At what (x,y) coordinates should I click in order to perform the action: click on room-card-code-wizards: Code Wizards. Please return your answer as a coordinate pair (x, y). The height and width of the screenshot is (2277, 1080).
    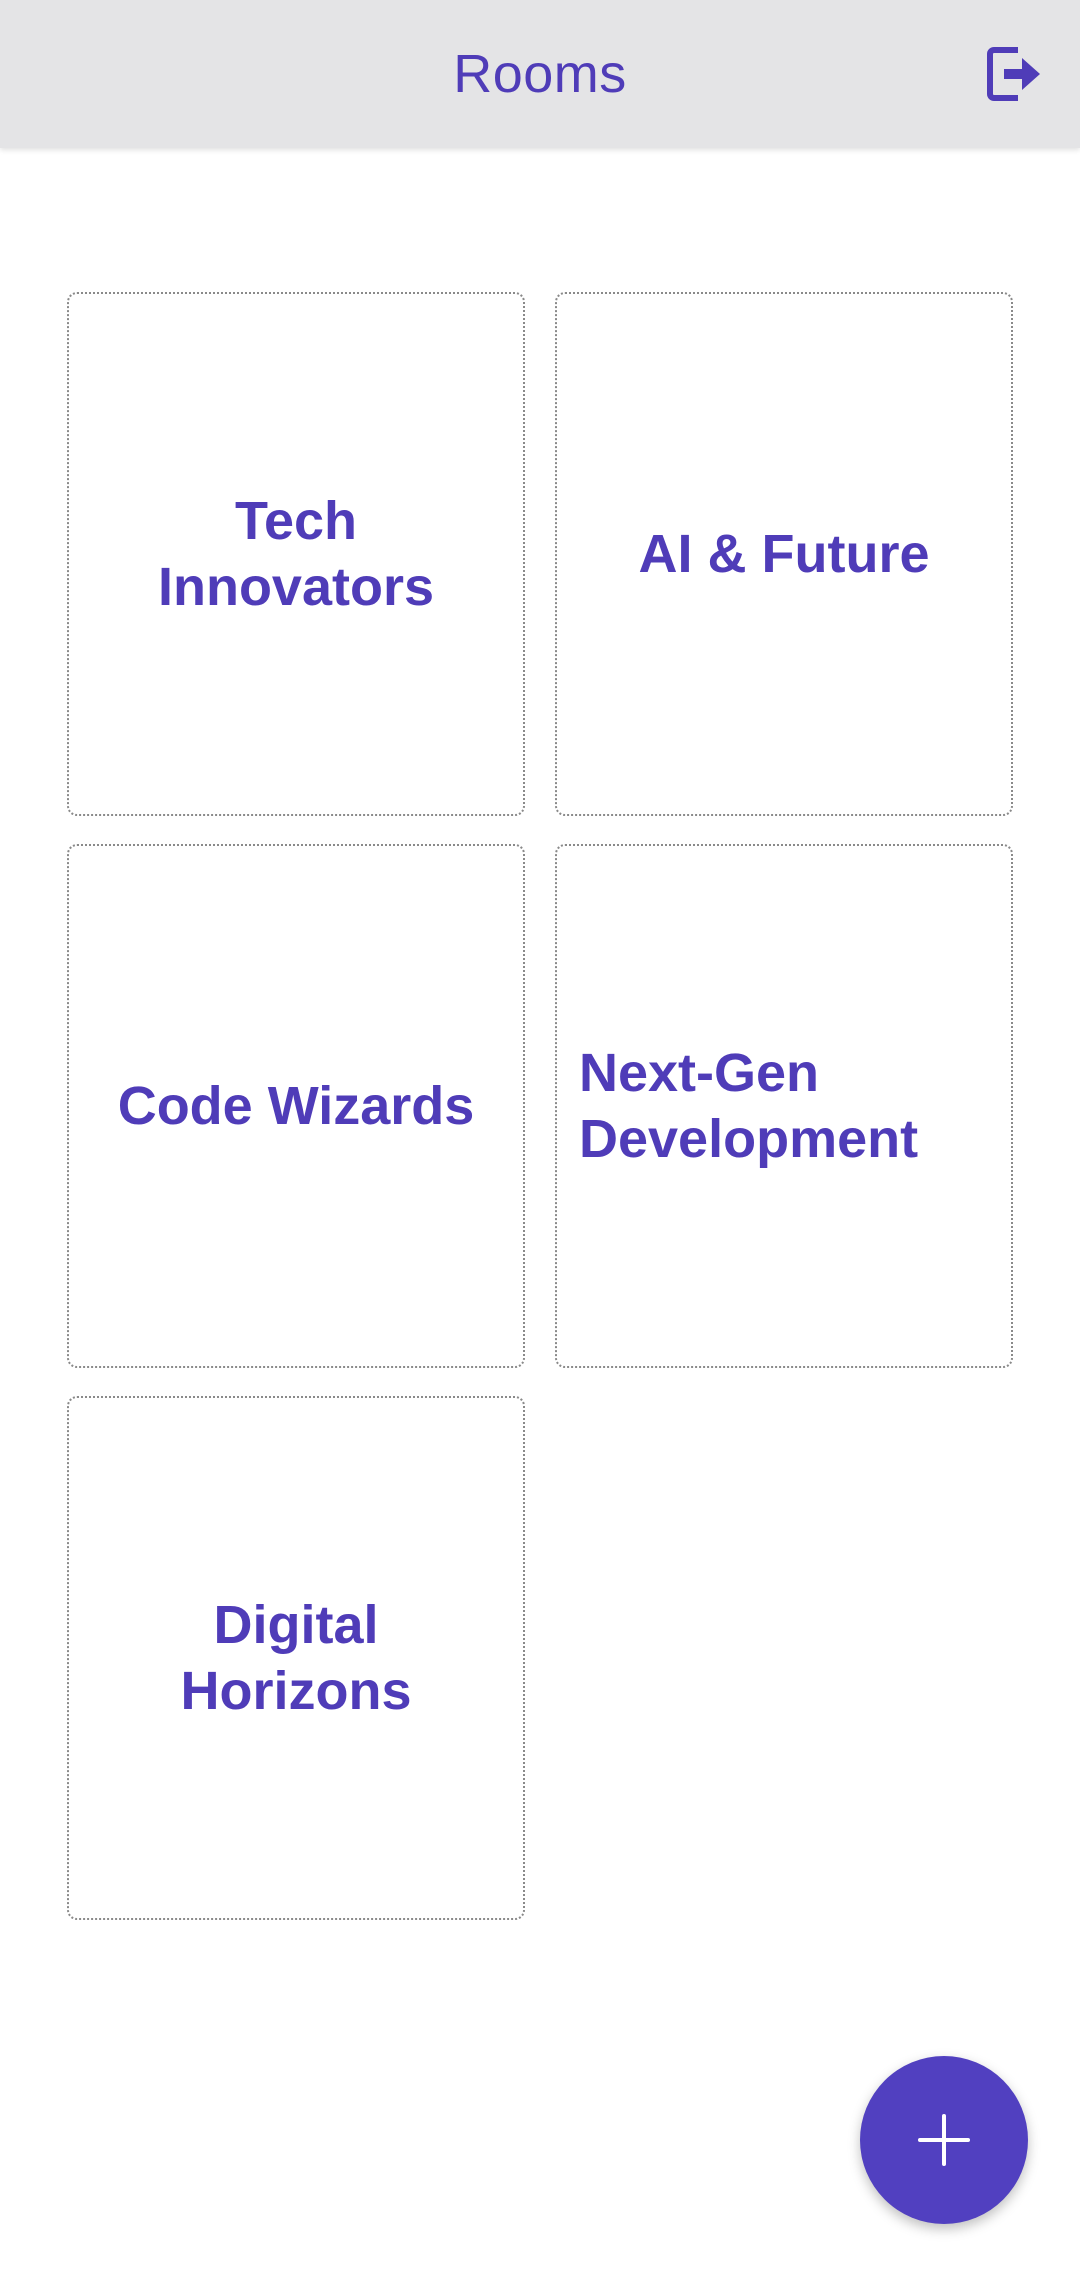
    Looking at the image, I should click on (296, 1106).